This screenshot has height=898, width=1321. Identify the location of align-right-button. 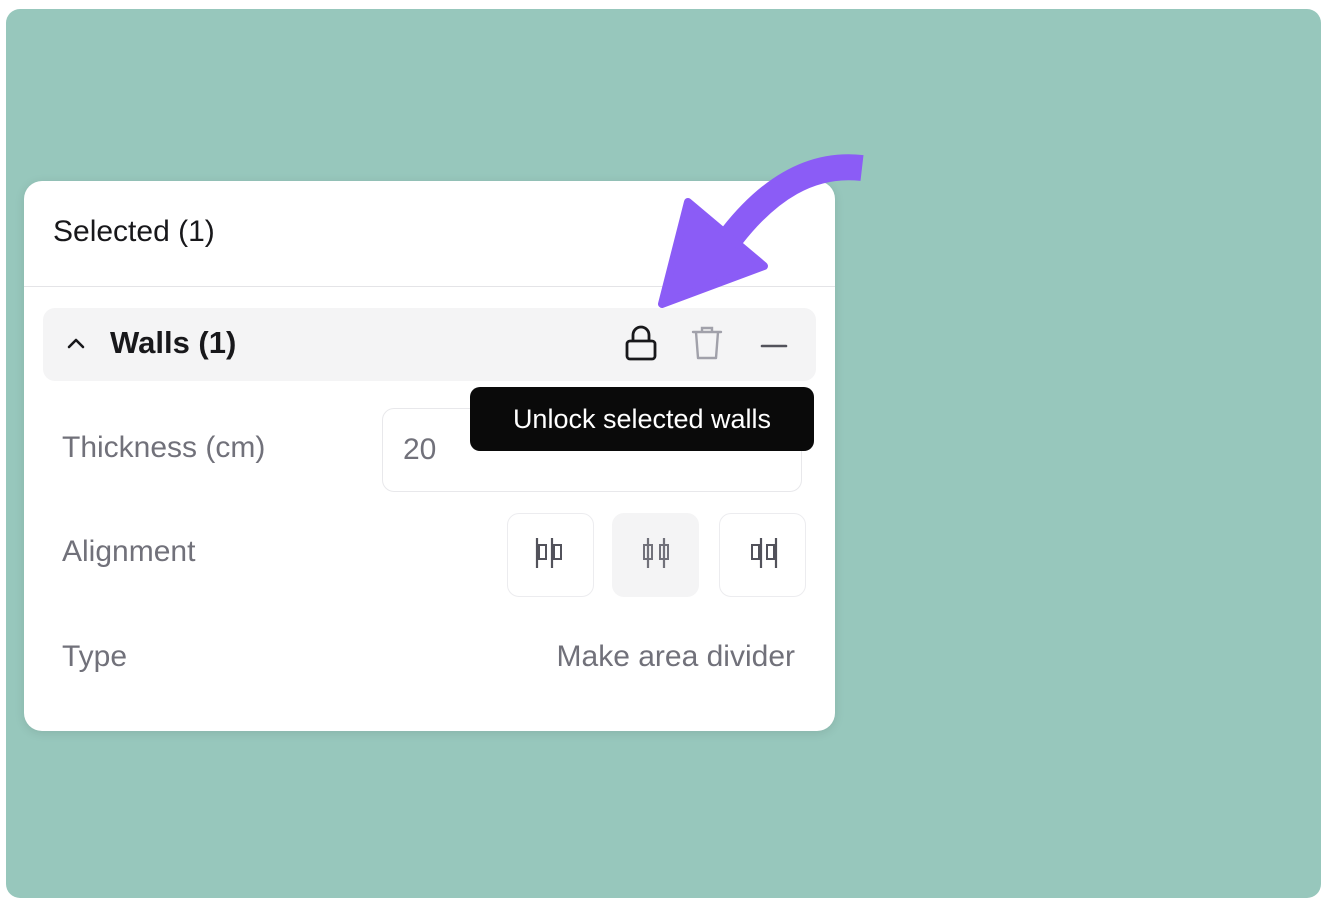
(762, 555).